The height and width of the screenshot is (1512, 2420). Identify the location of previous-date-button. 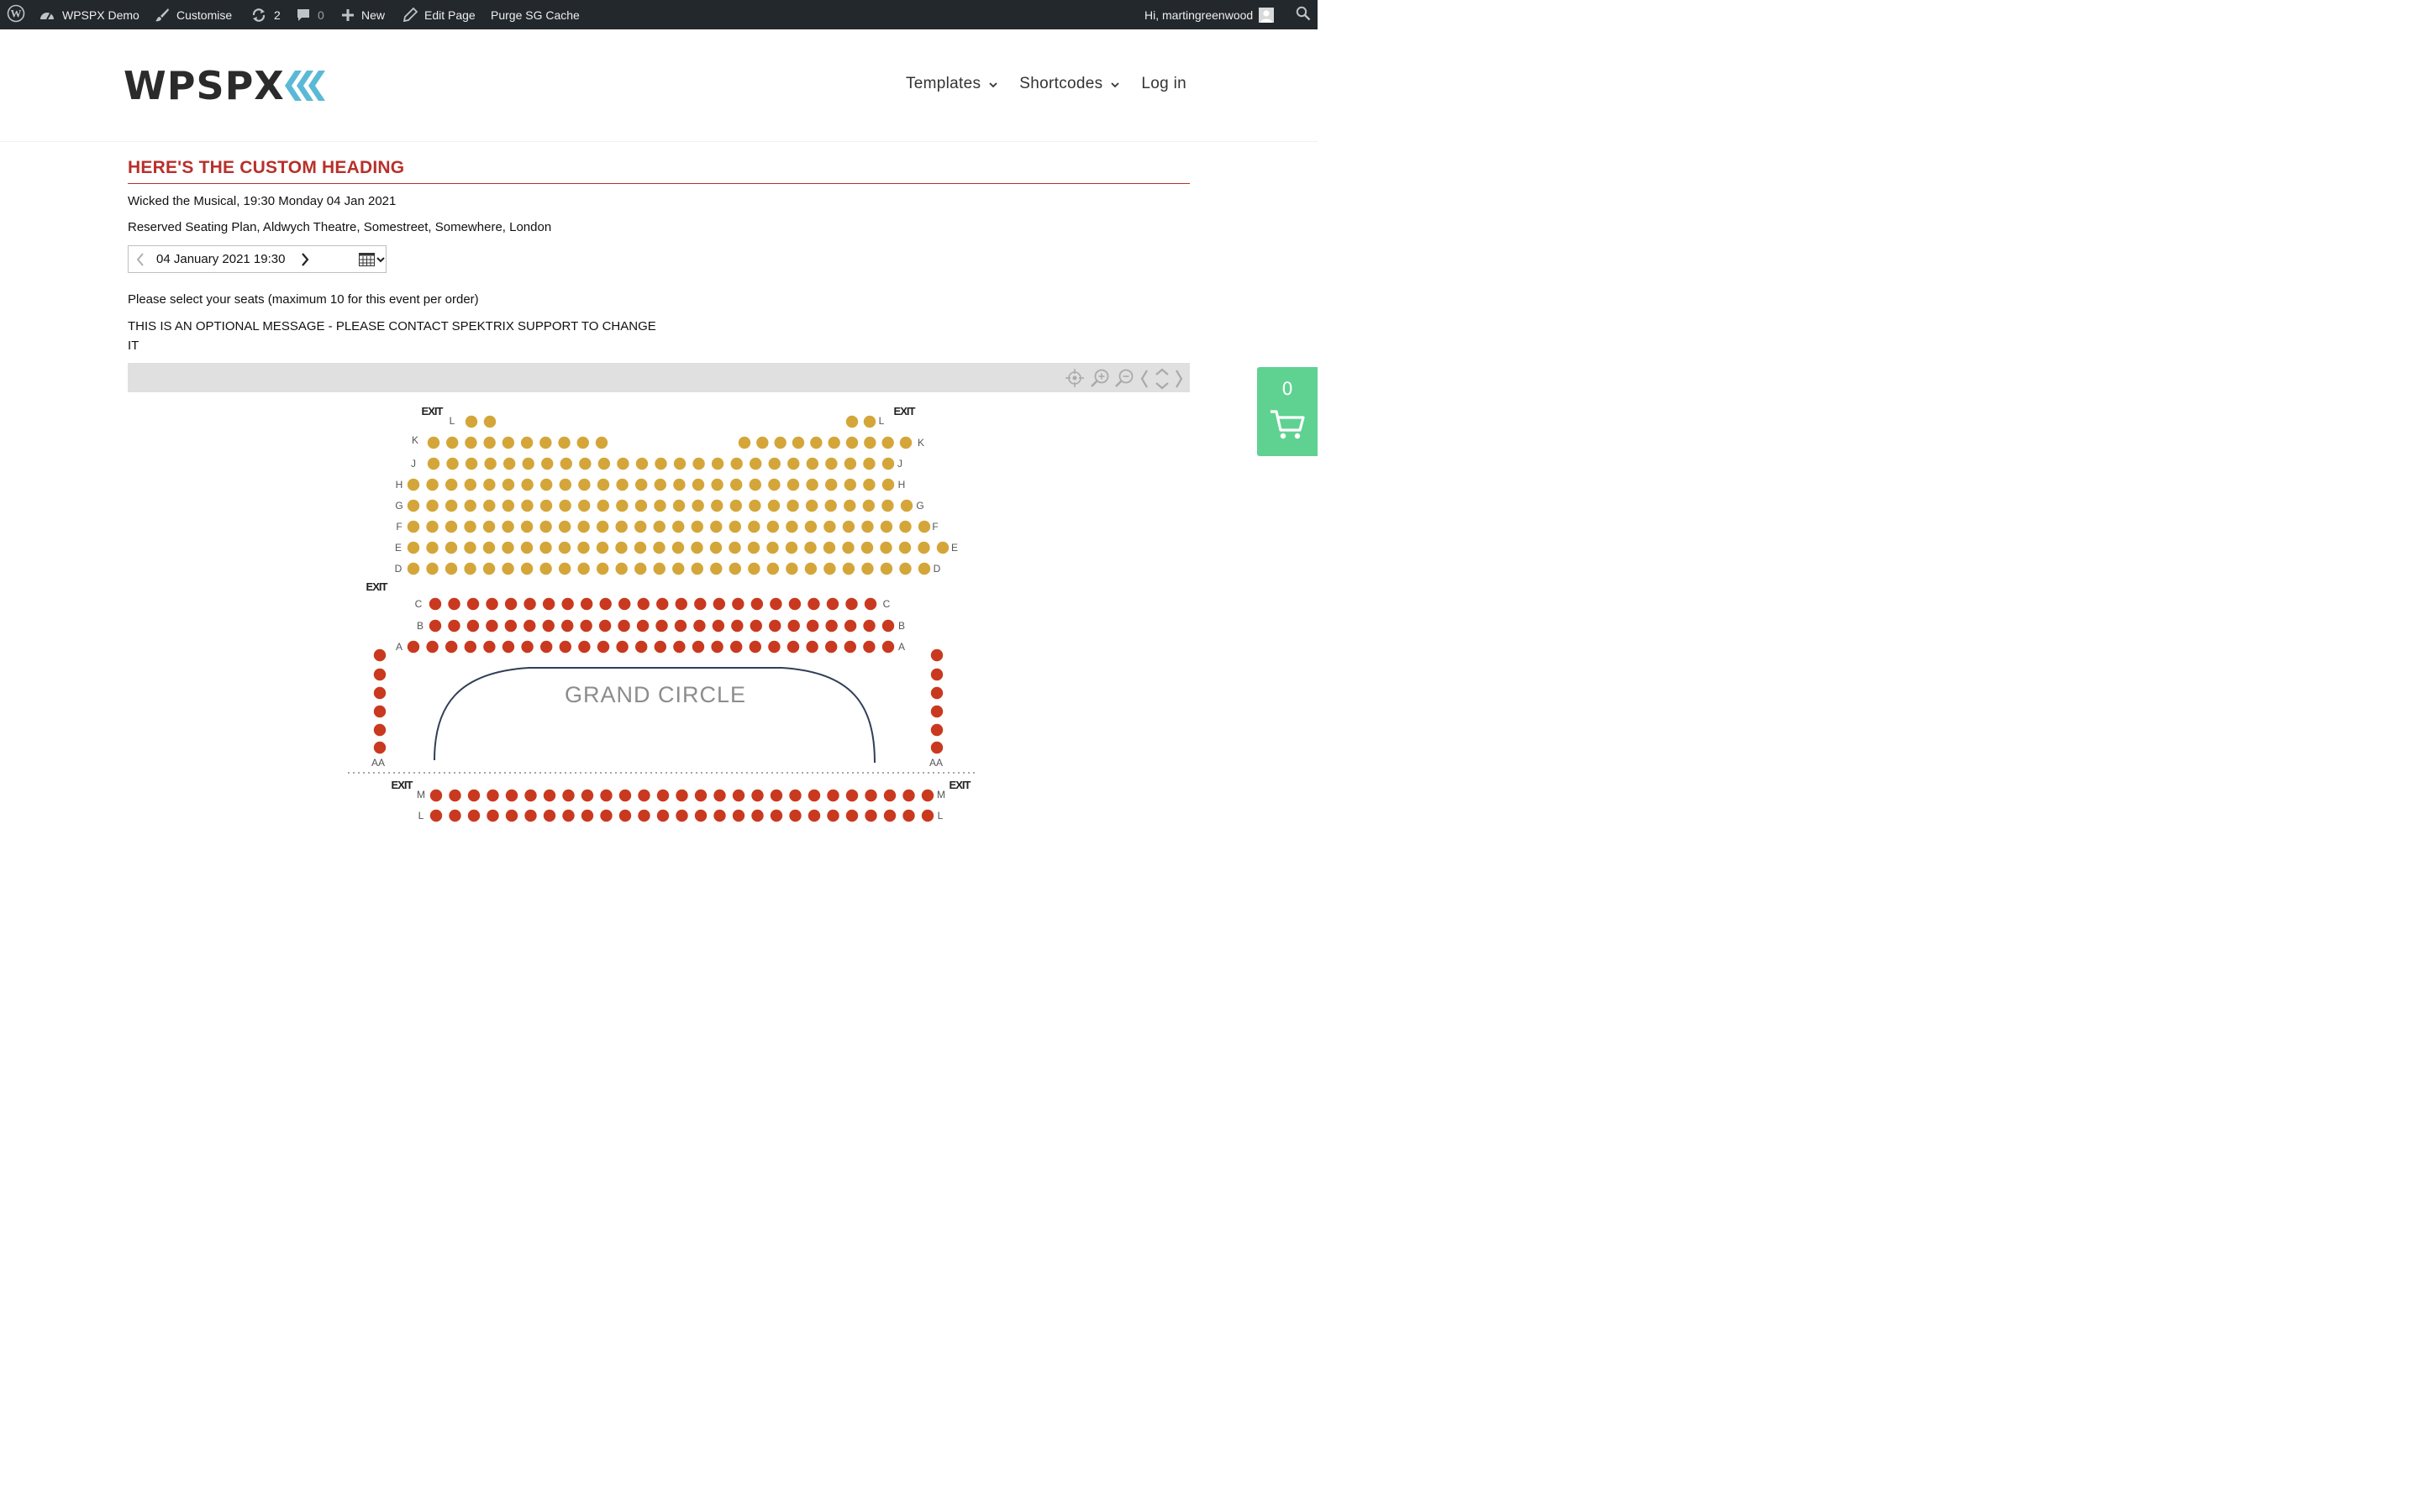
(140, 261).